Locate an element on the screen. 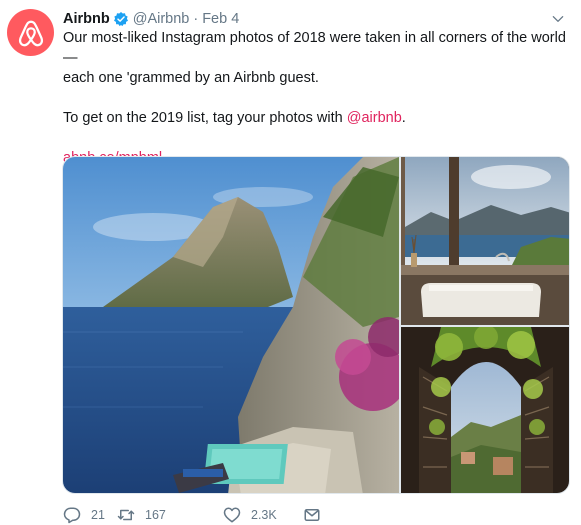 The image size is (581, 525). heart-icon is located at coordinates (232, 515).